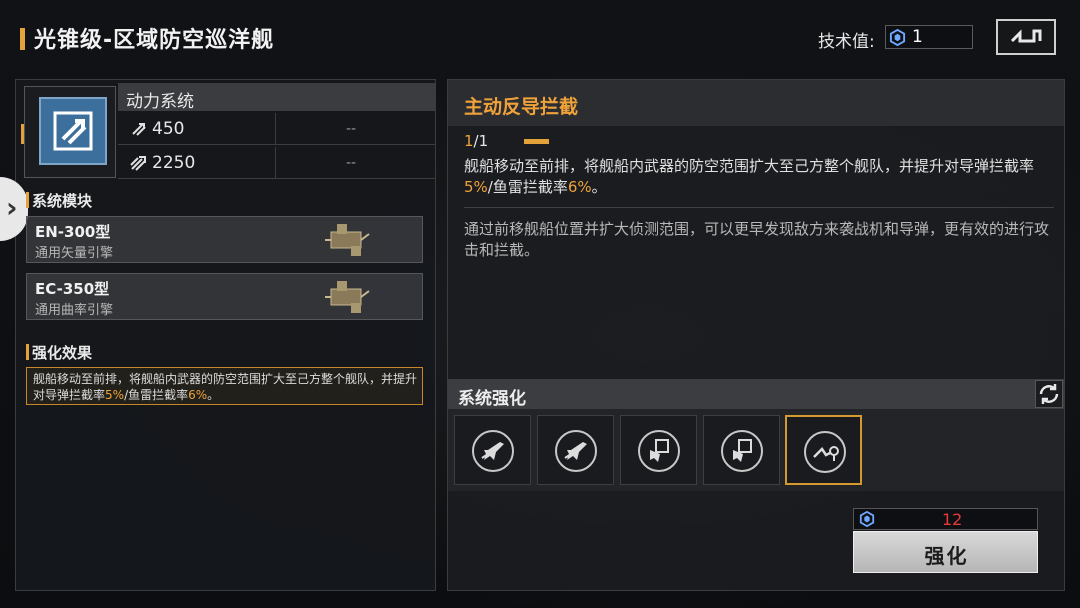 This screenshot has height=608, width=1080. Describe the element at coordinates (138, 163) in the screenshot. I see `boost-icon` at that location.